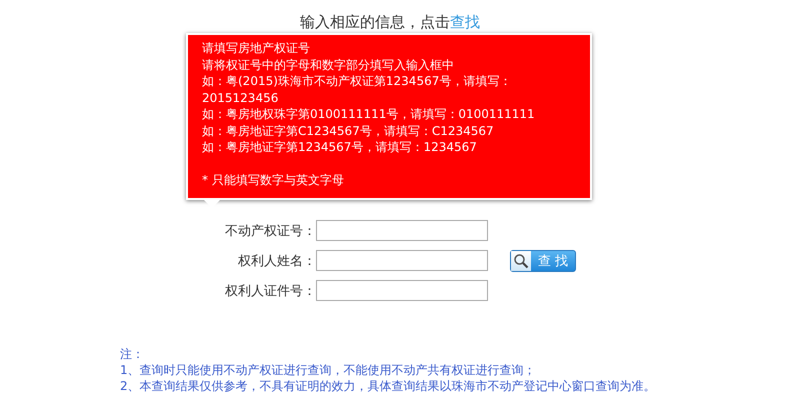  I want to click on hint-line: 如：粤房地权珠字第0100111111号，请填写：0100111111, so click(369, 114).